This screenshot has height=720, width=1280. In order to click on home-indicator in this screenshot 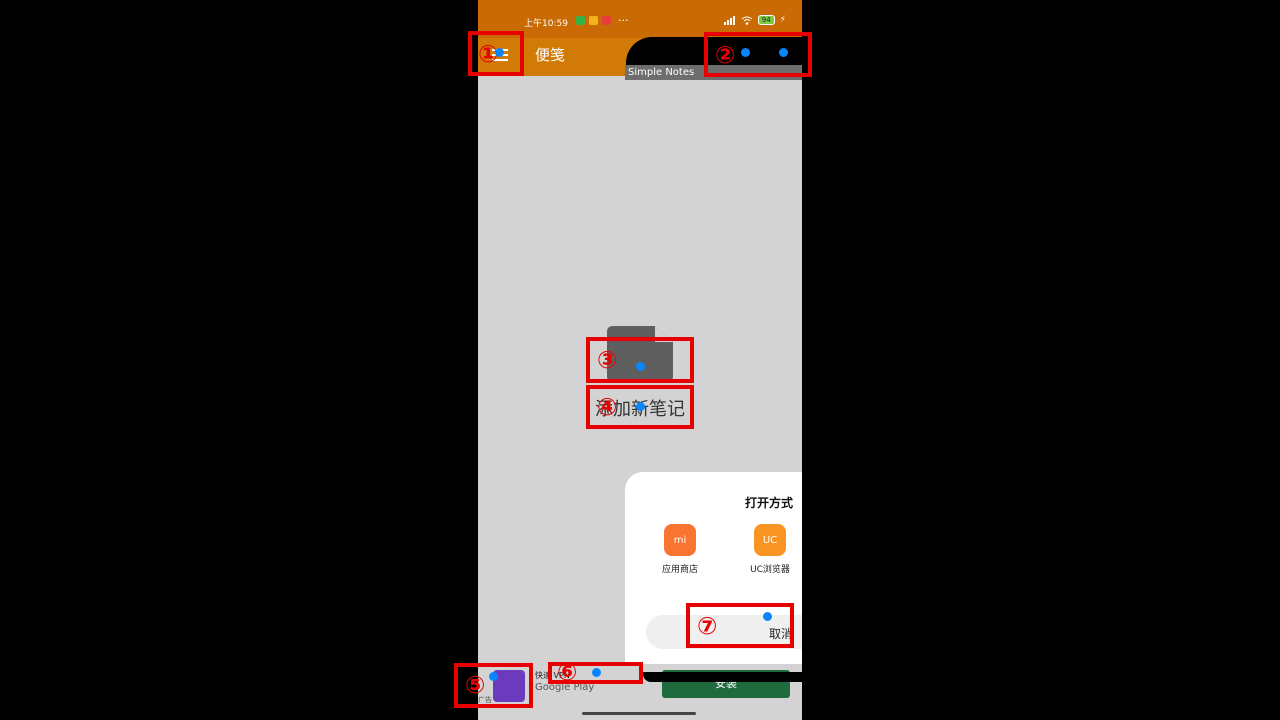, I will do `click(639, 713)`.